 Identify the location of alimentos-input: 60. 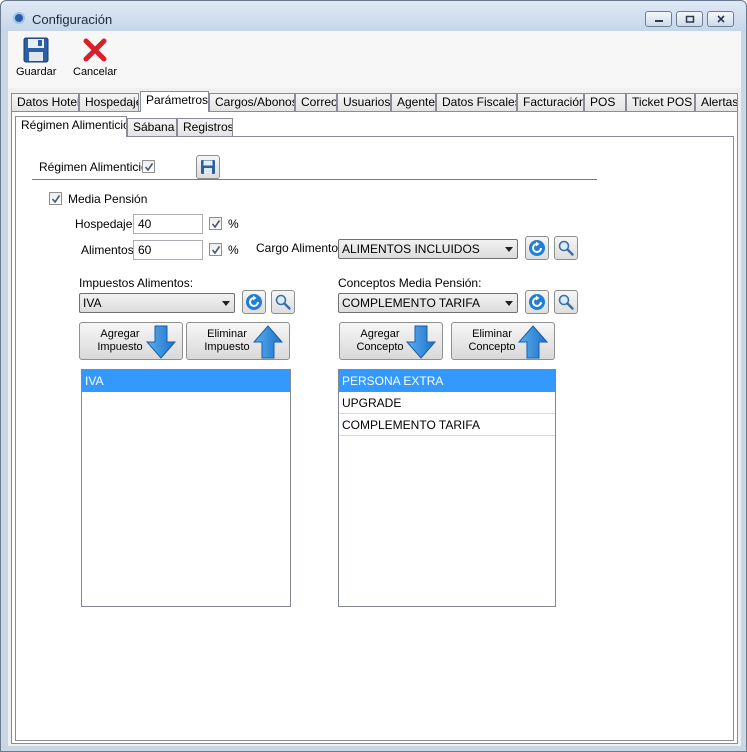
(168, 250).